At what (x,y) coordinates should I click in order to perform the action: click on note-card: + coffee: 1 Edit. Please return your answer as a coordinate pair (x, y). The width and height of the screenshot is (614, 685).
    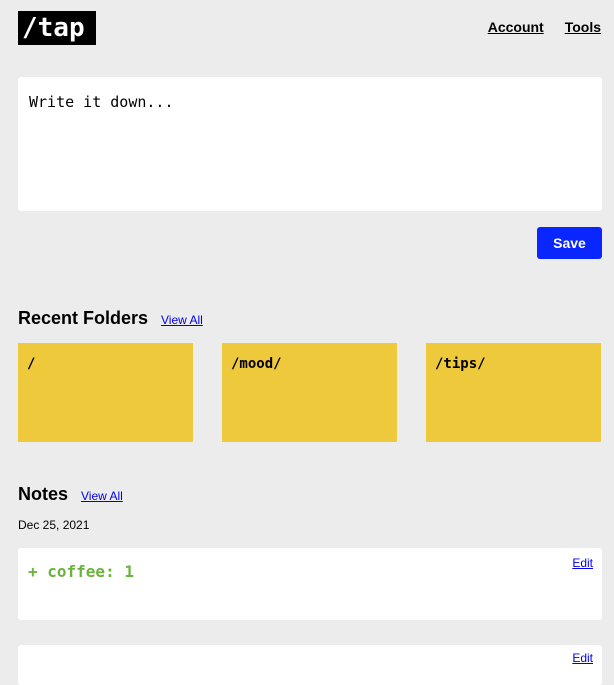
    Looking at the image, I should click on (310, 584).